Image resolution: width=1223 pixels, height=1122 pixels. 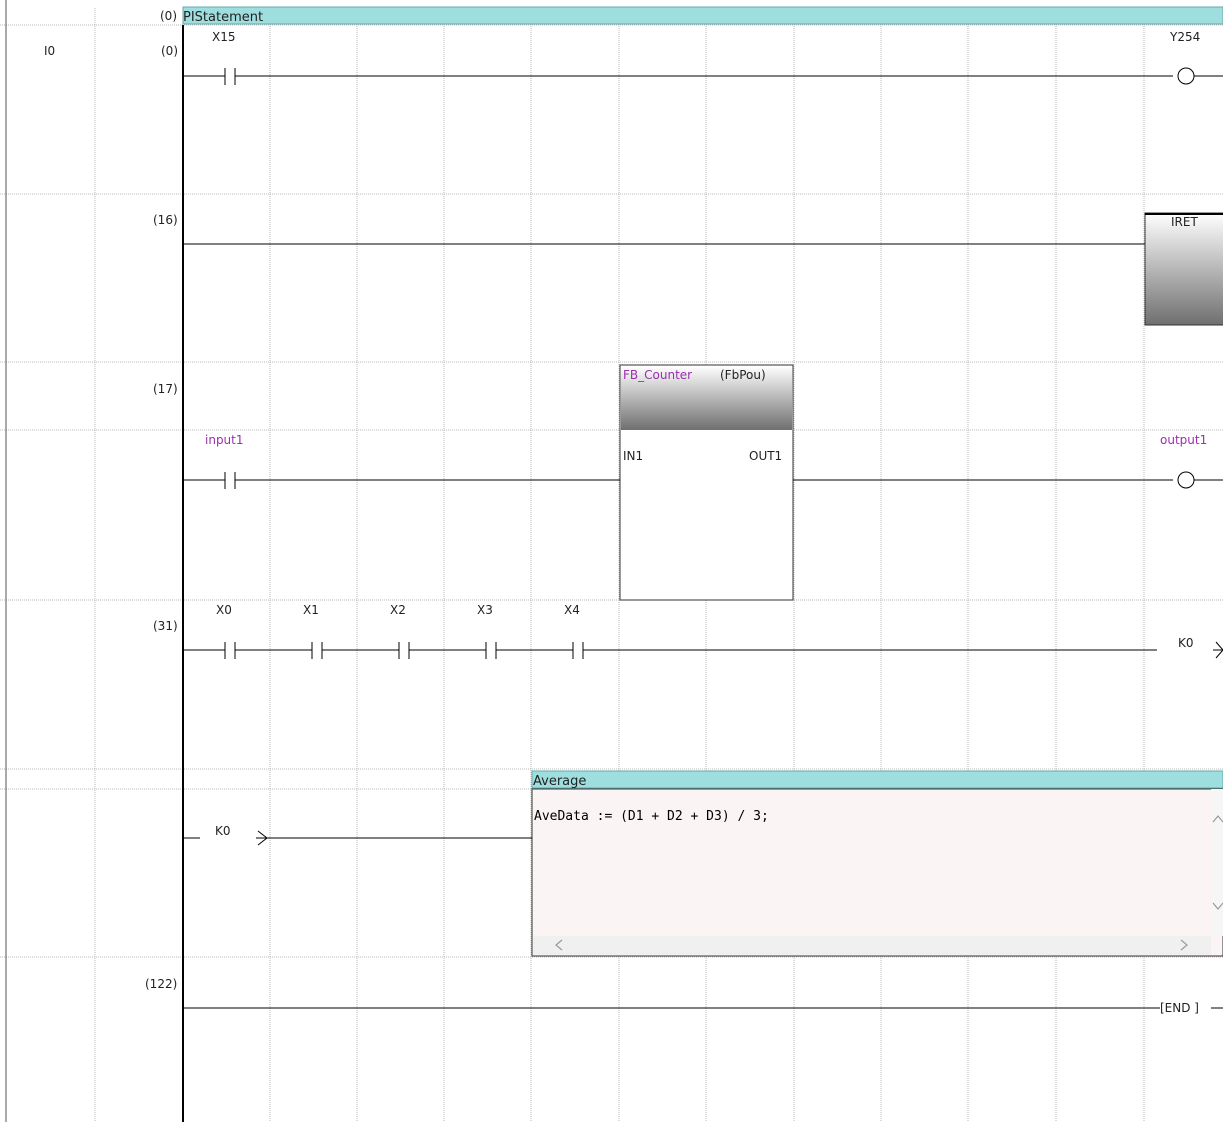 I want to click on contact-label-x1: X1, so click(x=311, y=610).